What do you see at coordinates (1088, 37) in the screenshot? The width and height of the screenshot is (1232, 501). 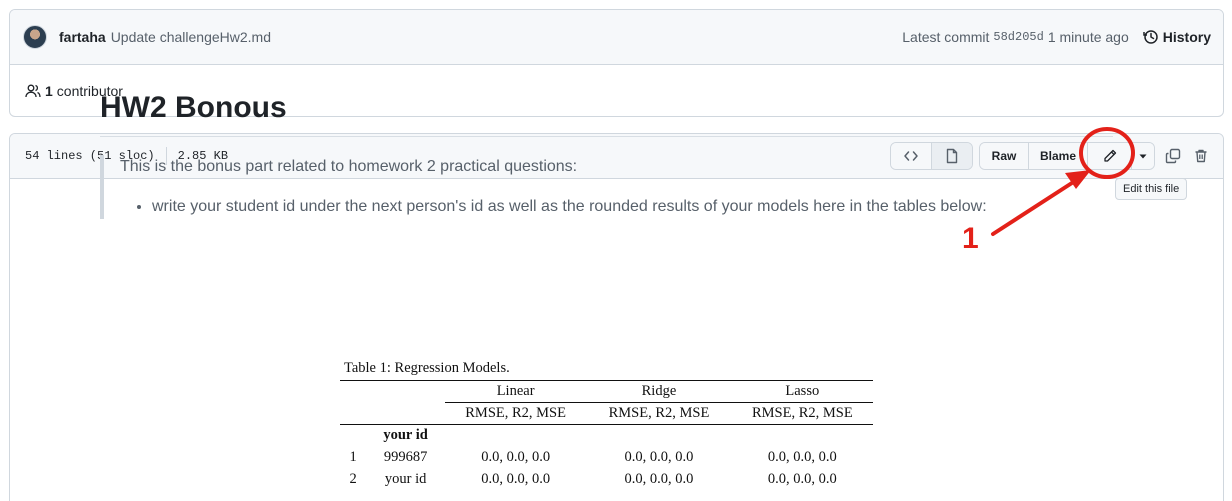 I see `commit-time: 1 minute ago` at bounding box center [1088, 37].